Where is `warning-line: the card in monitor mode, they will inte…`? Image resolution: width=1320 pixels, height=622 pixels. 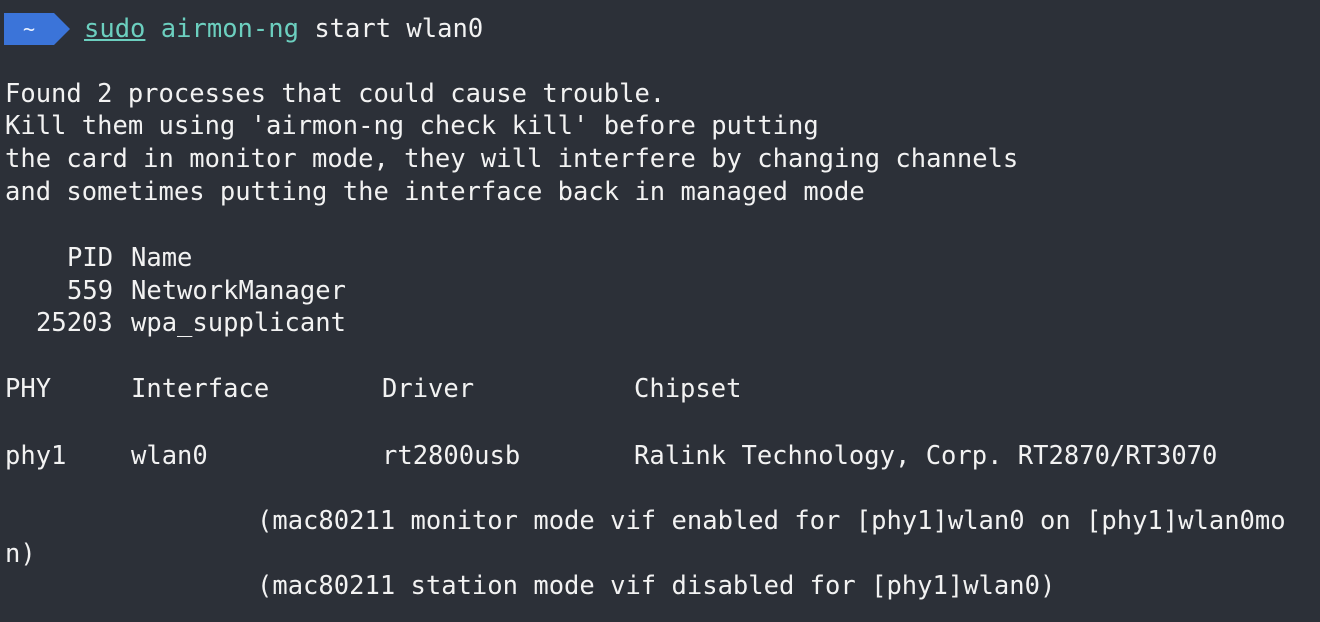
warning-line: the card in monitor mode, they will inte… is located at coordinates (512, 159).